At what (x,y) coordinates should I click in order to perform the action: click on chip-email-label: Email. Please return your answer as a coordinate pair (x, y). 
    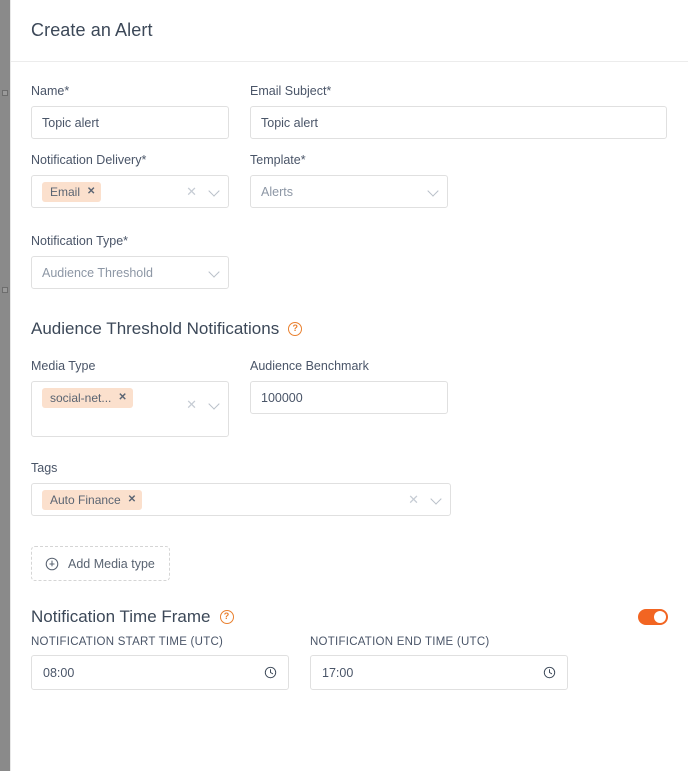
    Looking at the image, I should click on (65, 191).